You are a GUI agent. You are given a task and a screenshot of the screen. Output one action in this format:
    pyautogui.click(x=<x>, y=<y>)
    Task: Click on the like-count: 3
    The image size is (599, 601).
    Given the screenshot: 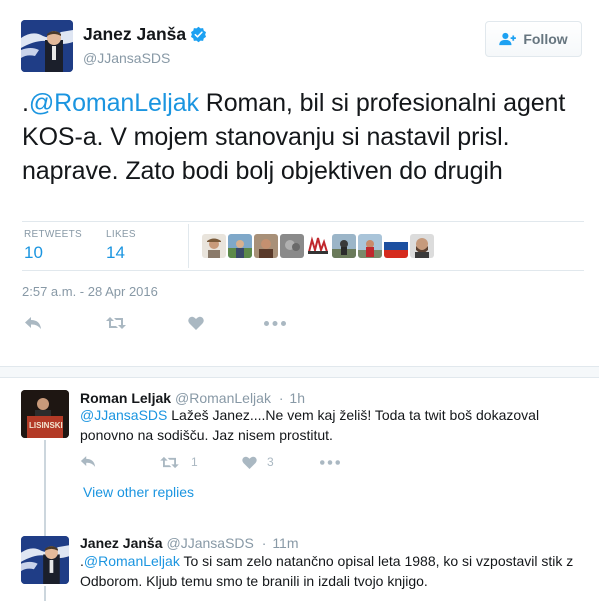 What is the action you would take?
    pyautogui.click(x=270, y=462)
    